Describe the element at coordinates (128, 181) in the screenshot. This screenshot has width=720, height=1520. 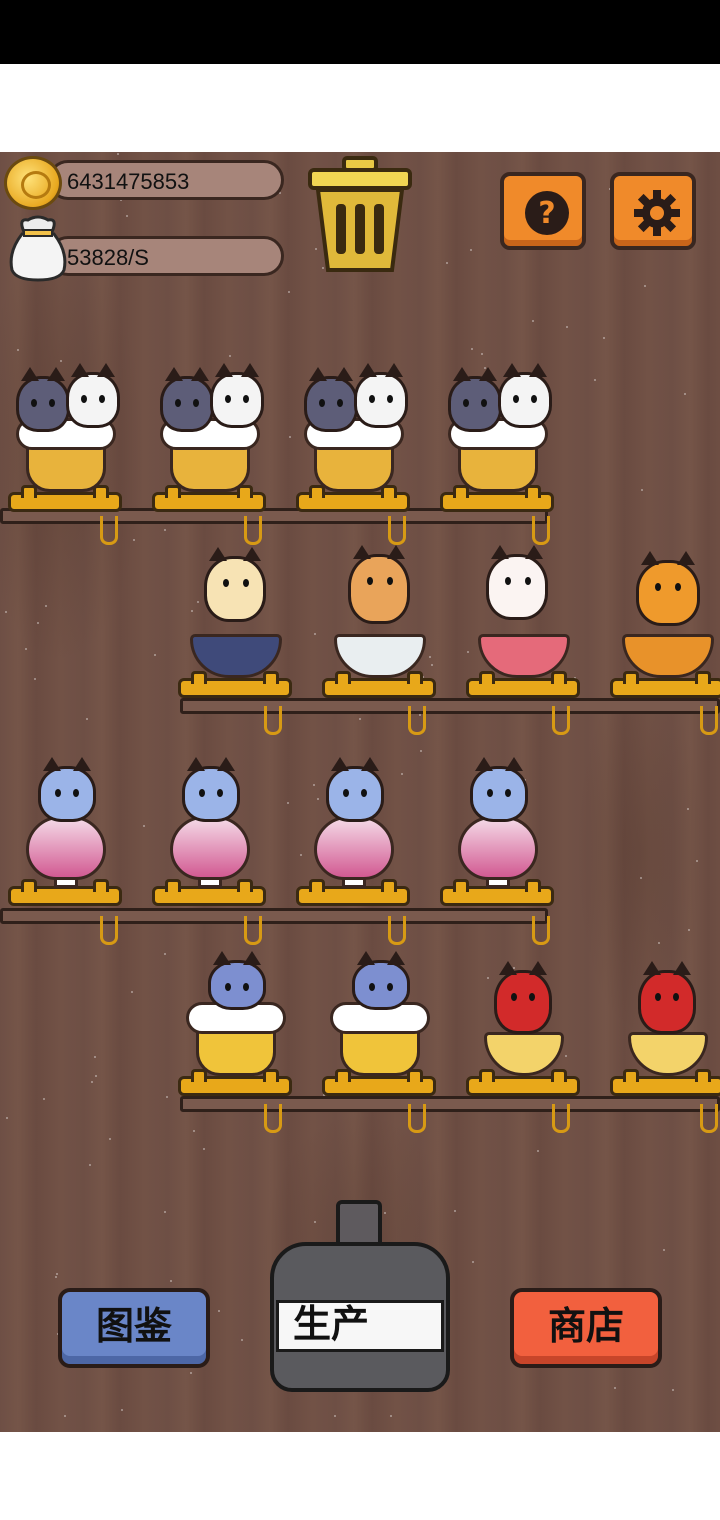
I see `coin-count-text: 6431475853` at that location.